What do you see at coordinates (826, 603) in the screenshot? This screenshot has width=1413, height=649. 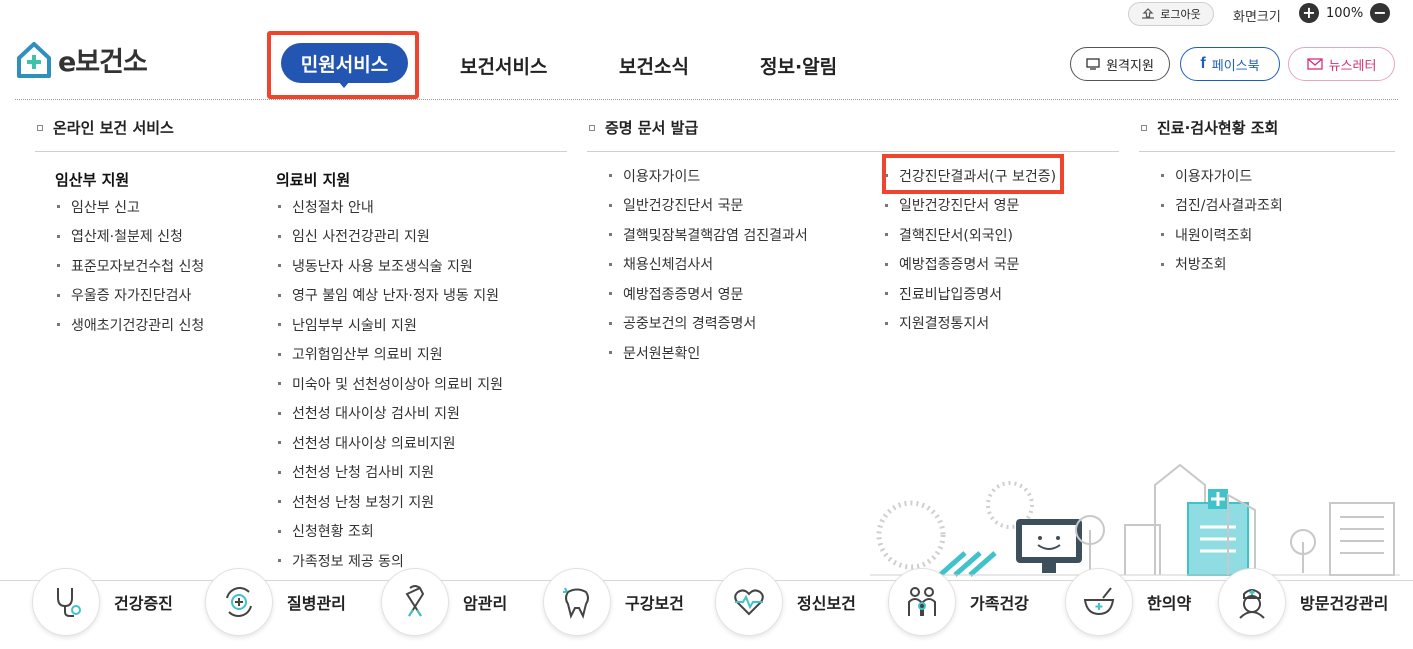 I see `quick-menu-label: 정신보건` at bounding box center [826, 603].